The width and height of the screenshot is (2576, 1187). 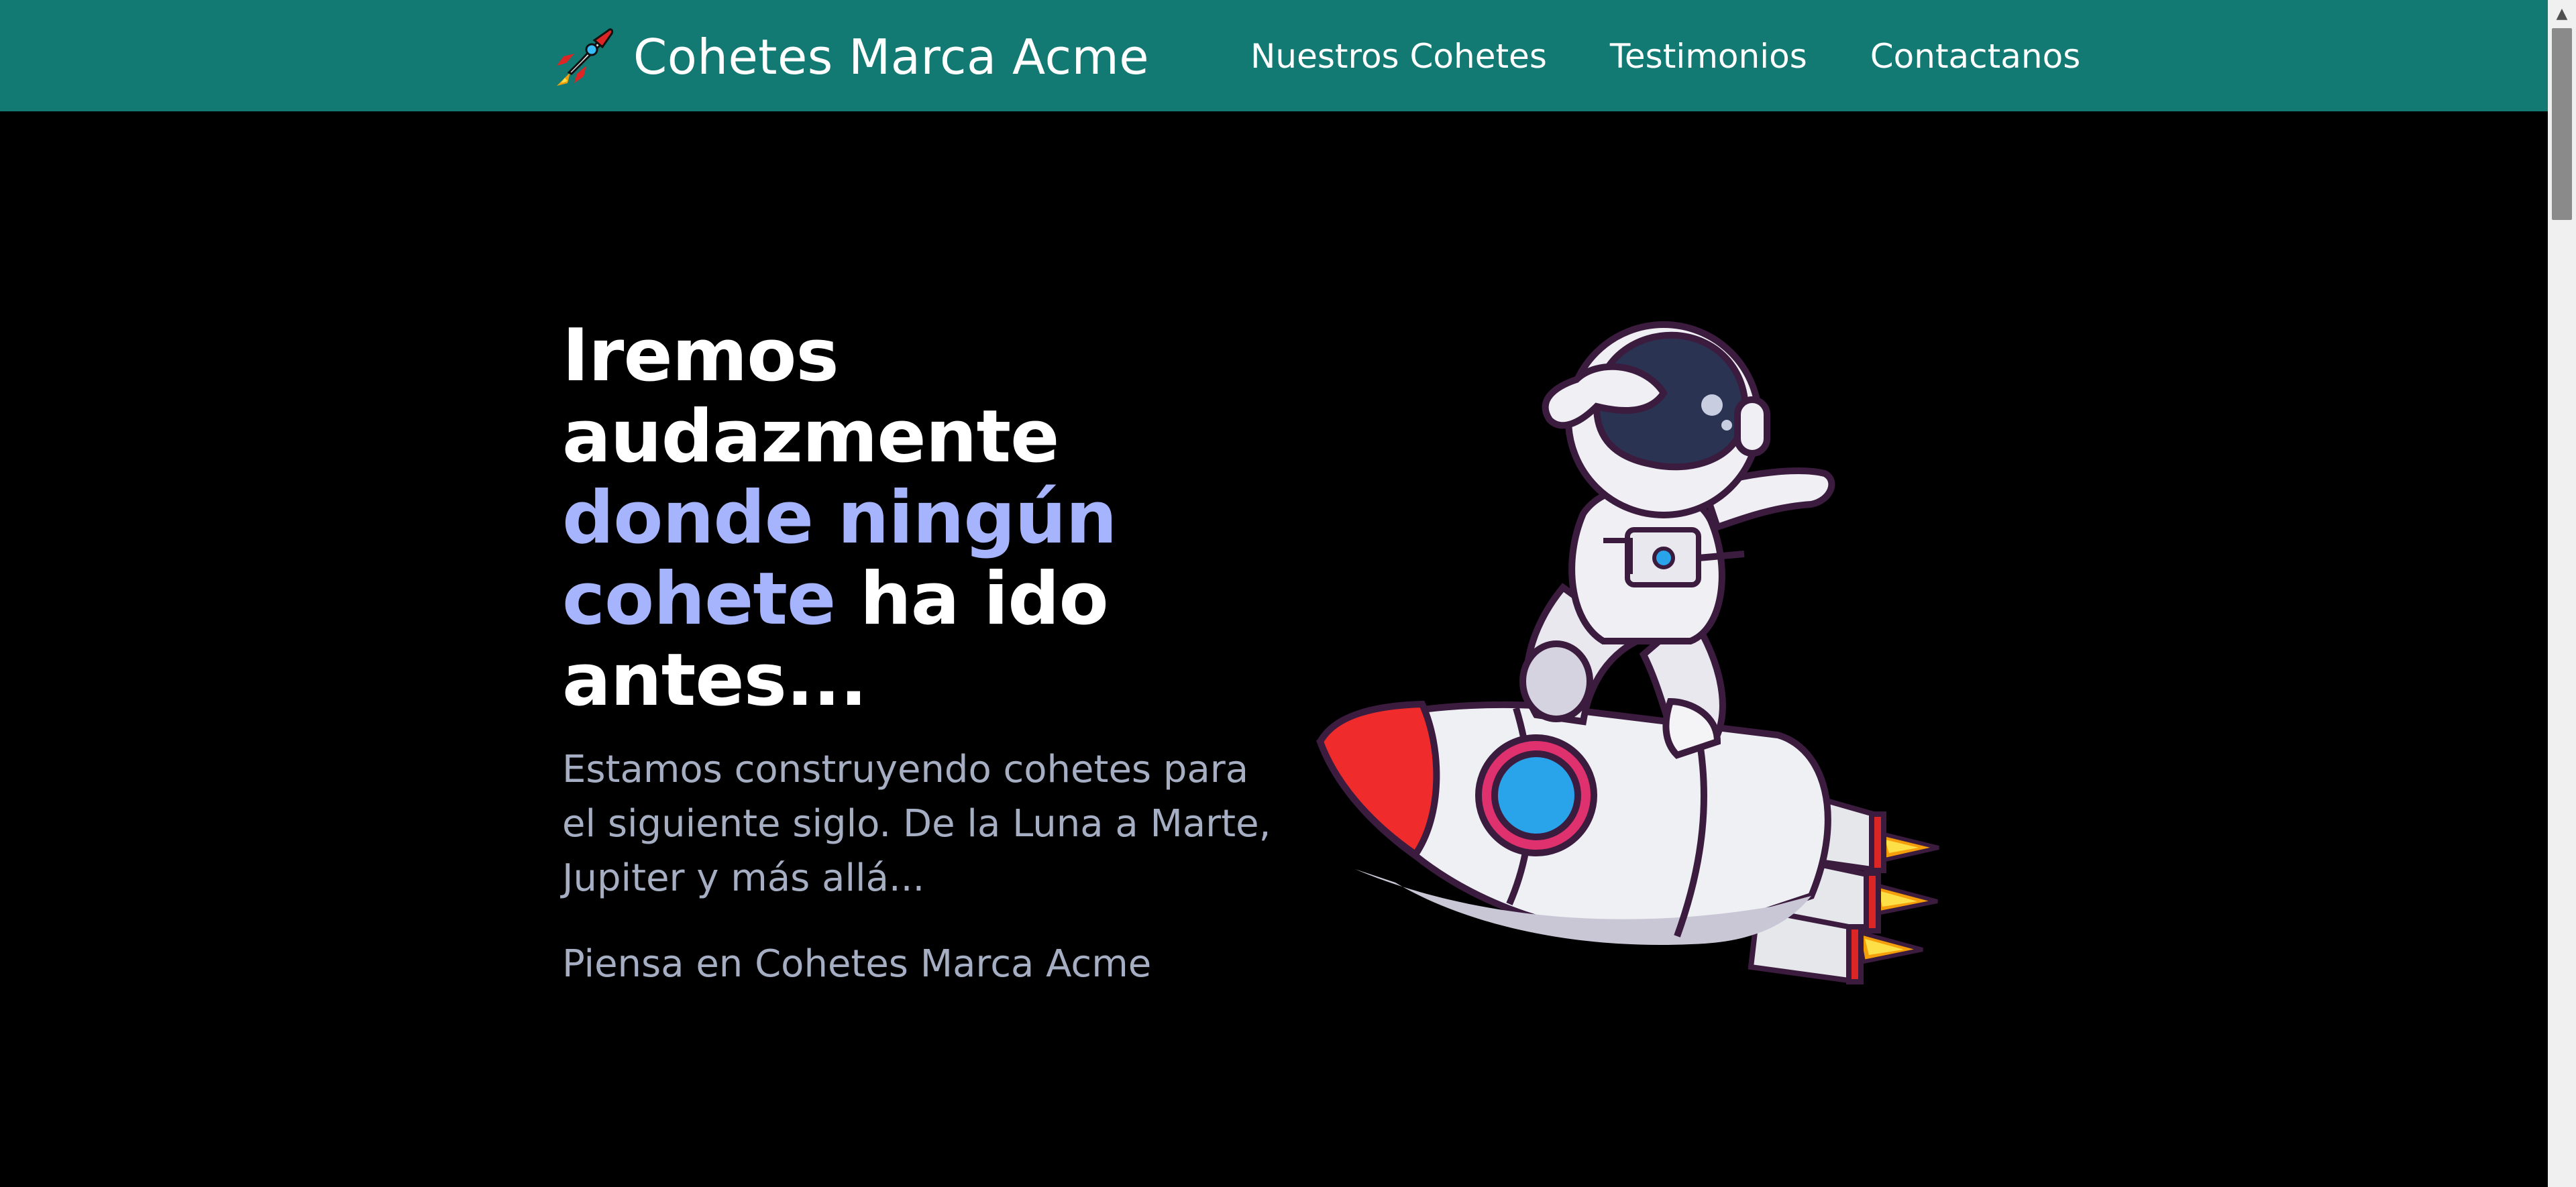 I want to click on headline-part-1: Iremos audazmente, so click(x=810, y=396).